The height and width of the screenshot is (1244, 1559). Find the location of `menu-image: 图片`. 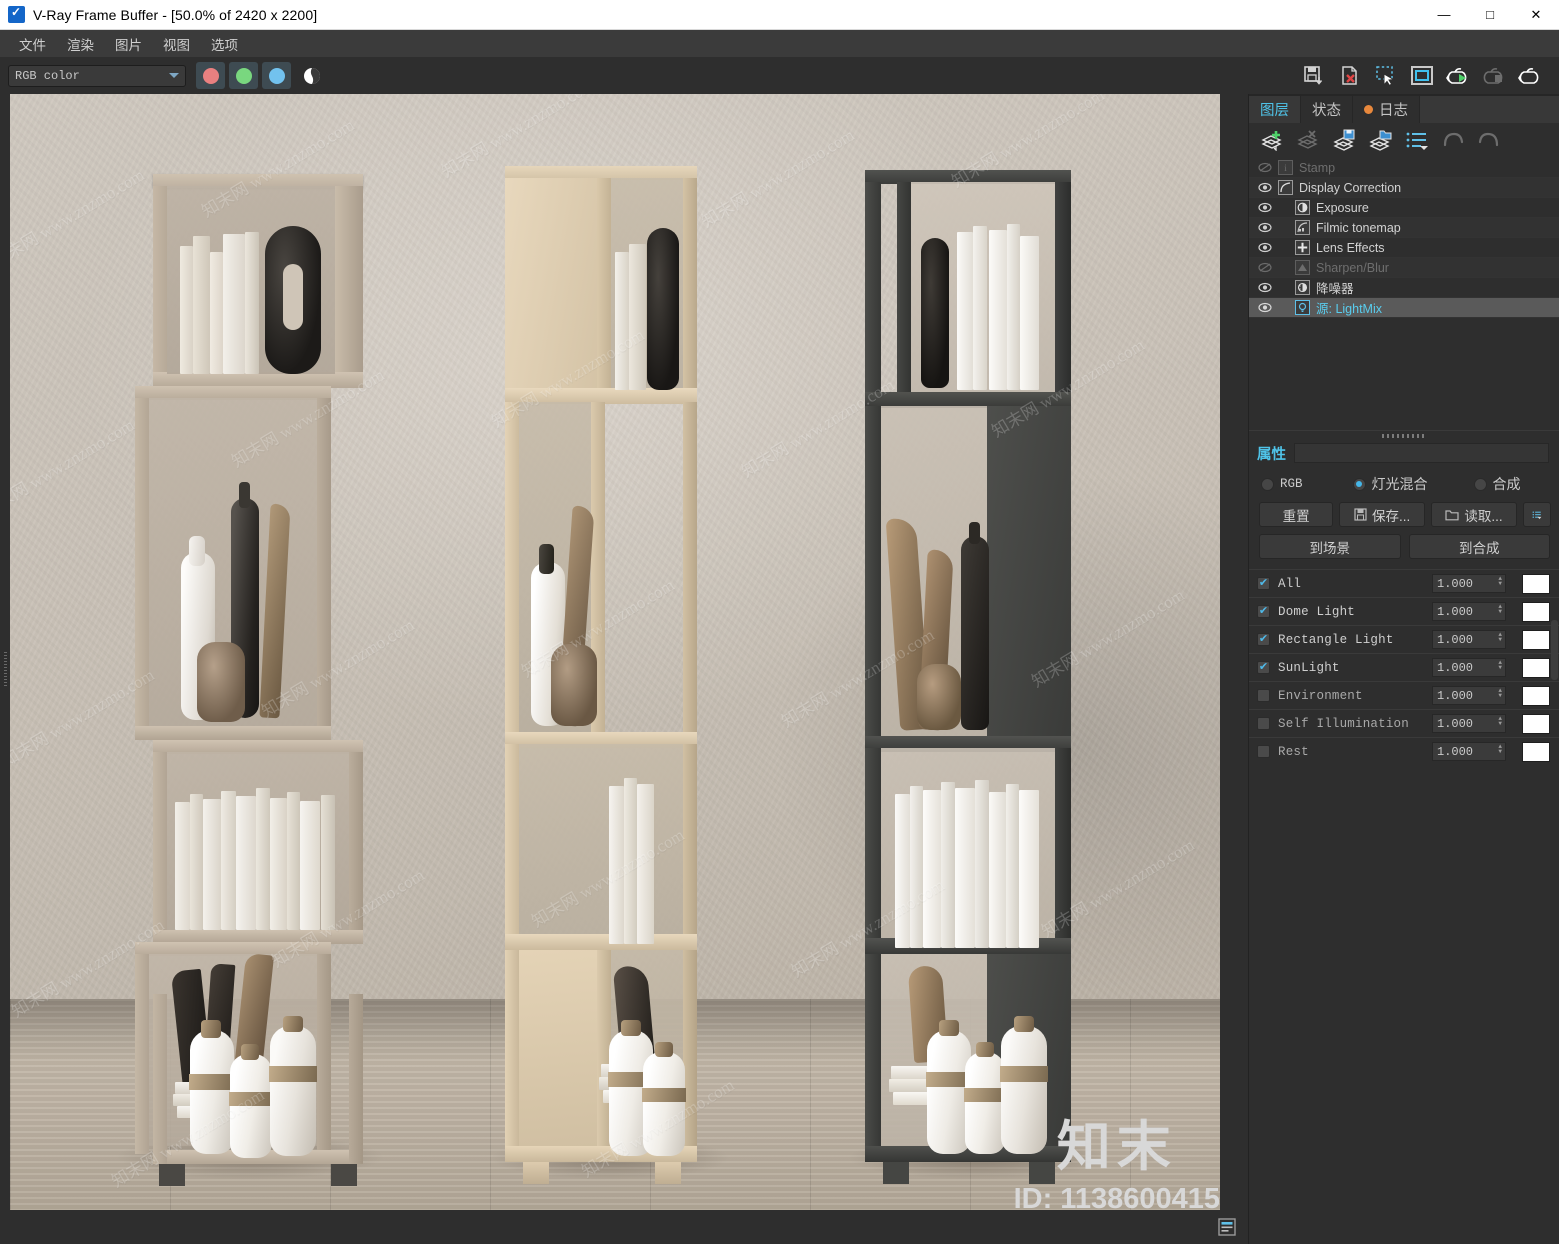

menu-image: 图片 is located at coordinates (128, 44).